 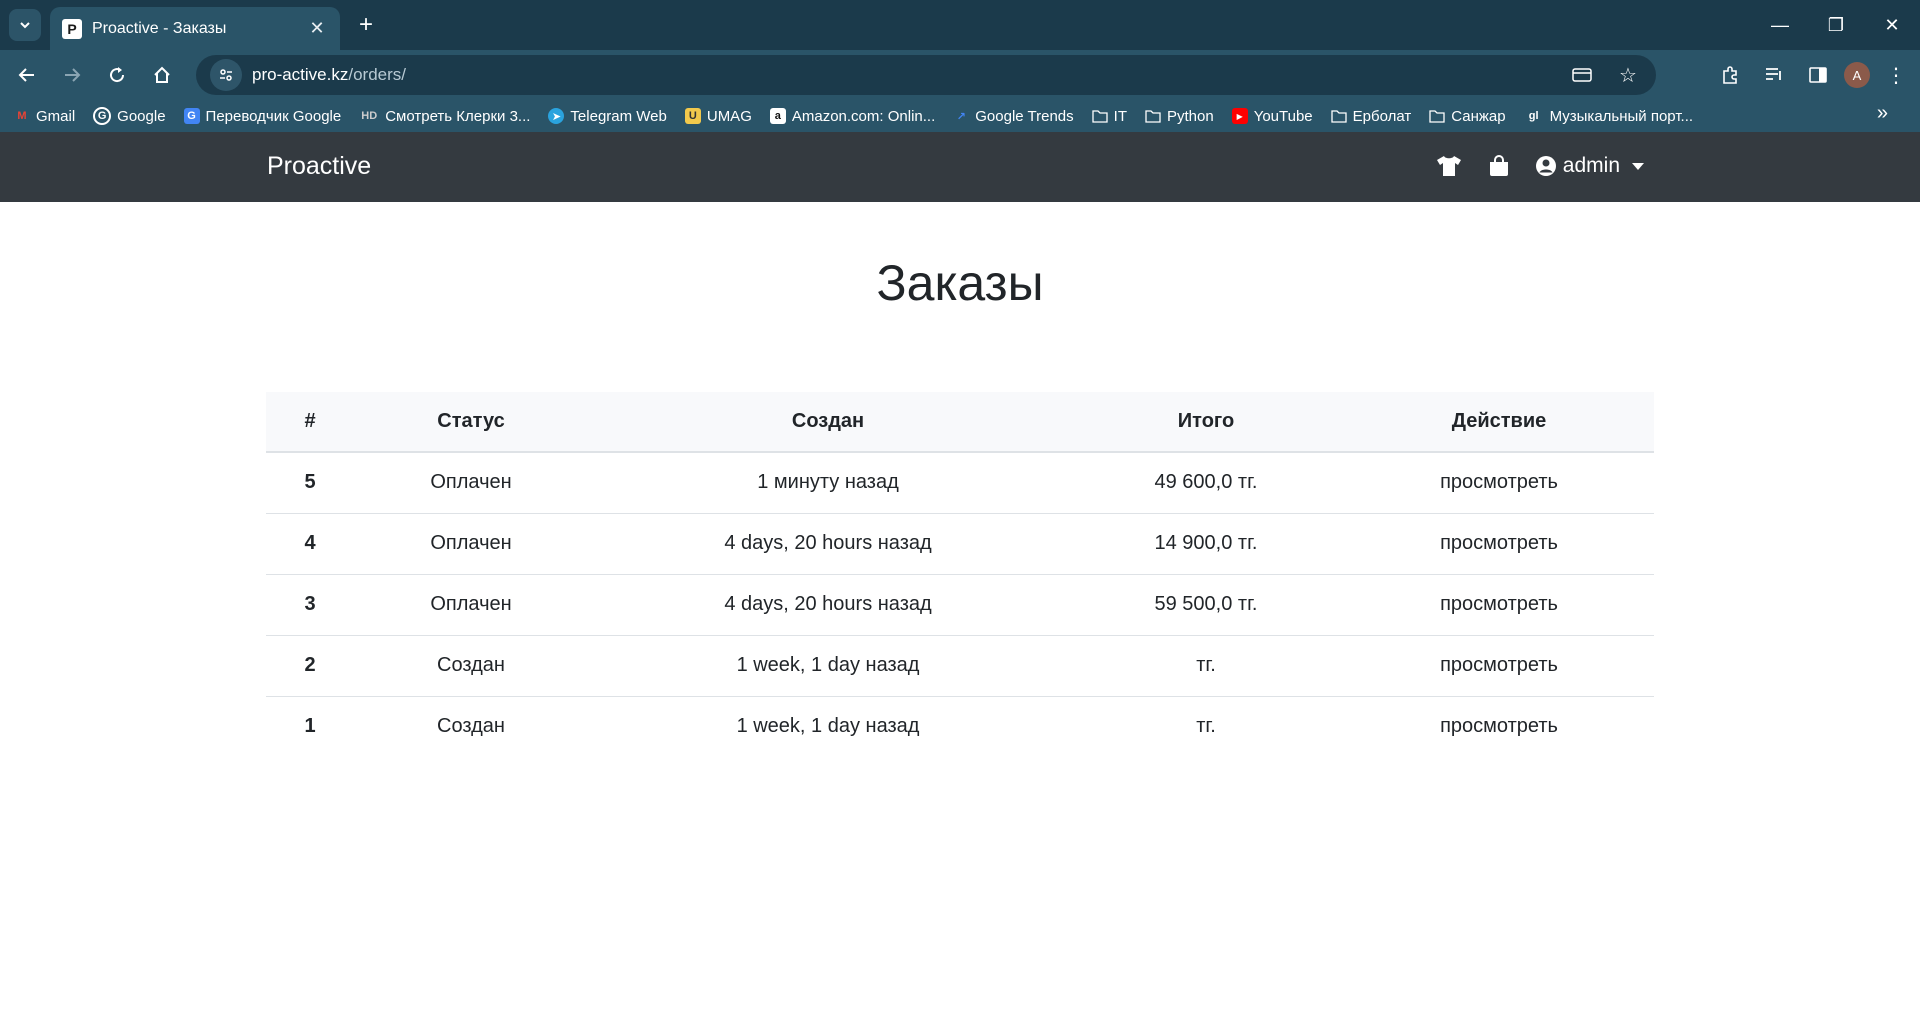 I want to click on order-status: Создан, so click(x=471, y=666).